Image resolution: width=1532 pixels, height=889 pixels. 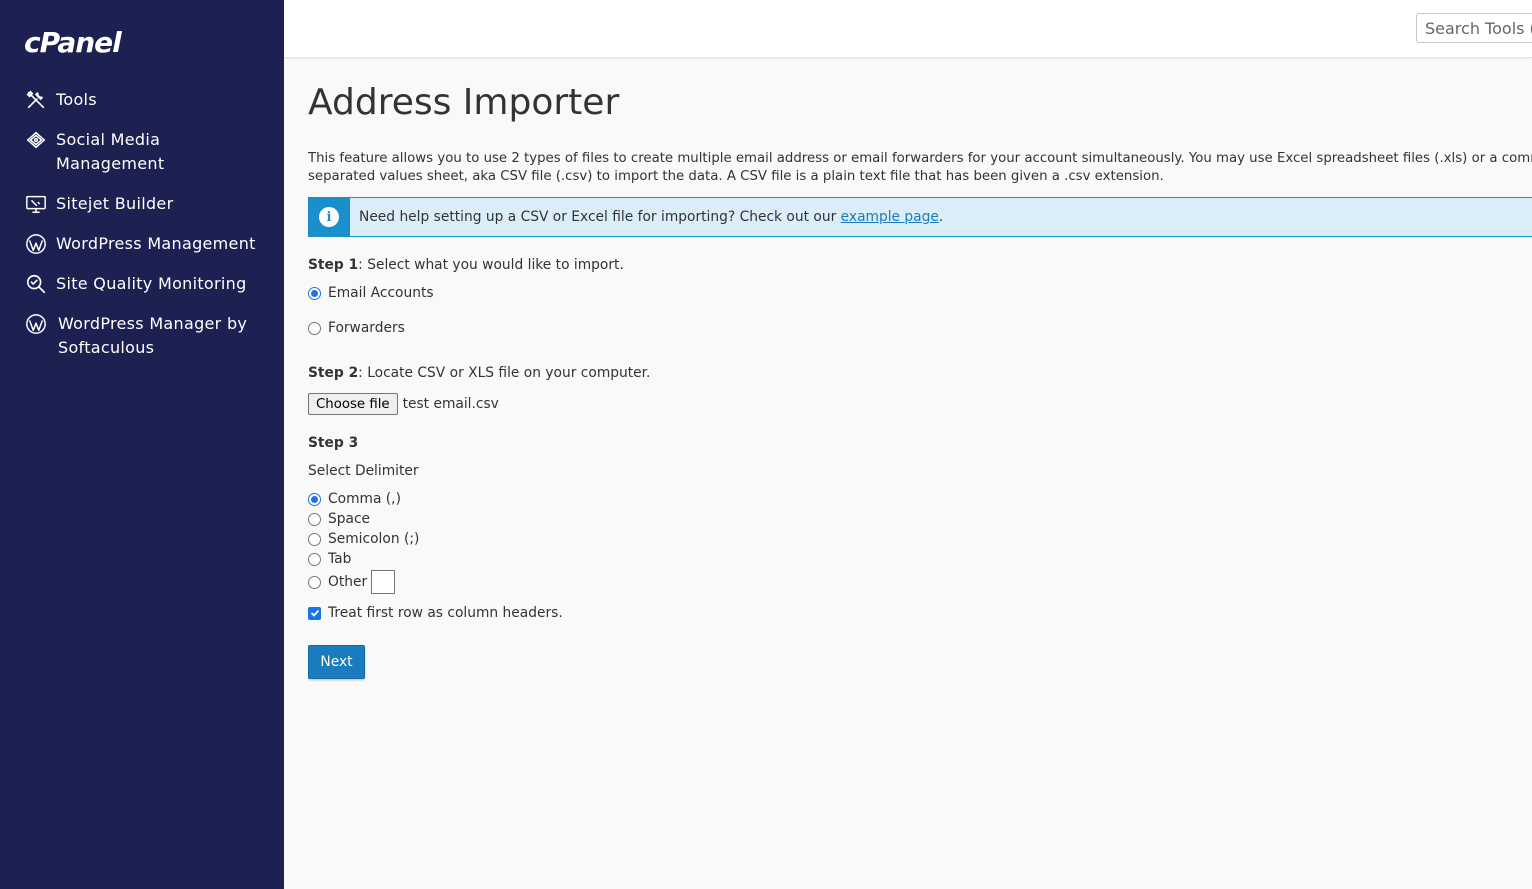 What do you see at coordinates (36, 284) in the screenshot?
I see `site-quality-icon` at bounding box center [36, 284].